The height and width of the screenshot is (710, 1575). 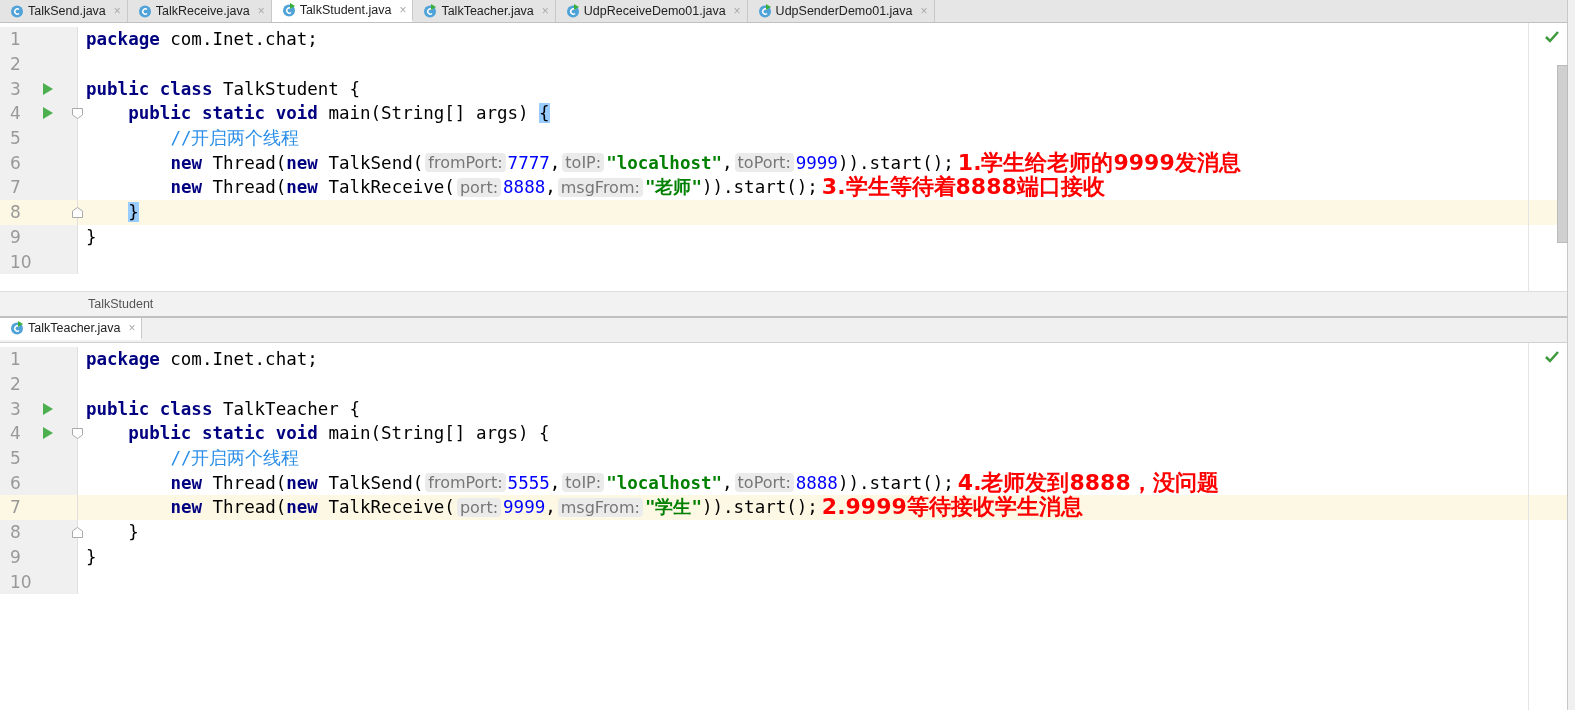 What do you see at coordinates (783, 304) in the screenshot?
I see `breadcrumb: TalkStudent` at bounding box center [783, 304].